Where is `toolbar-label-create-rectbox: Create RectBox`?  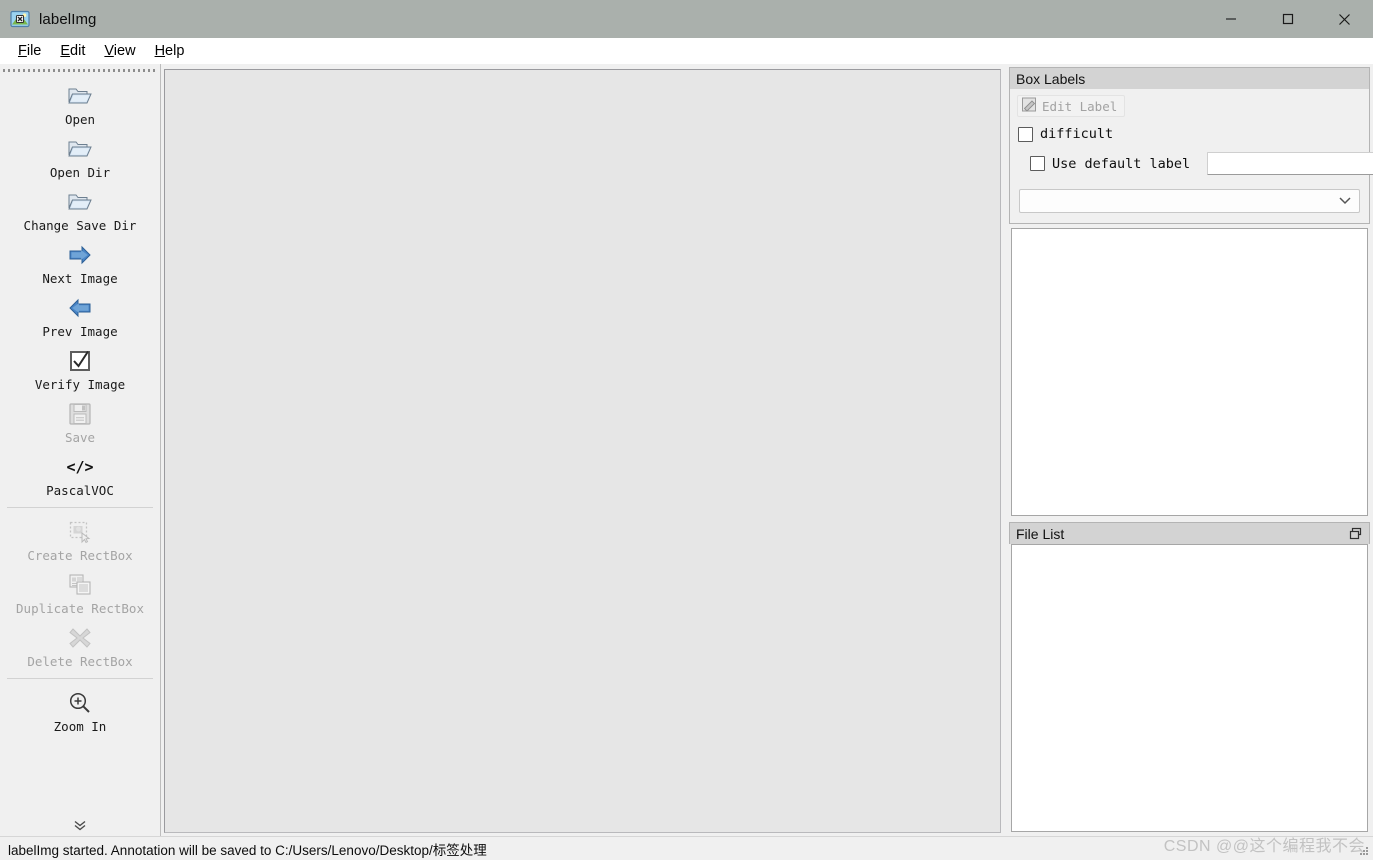 toolbar-label-create-rectbox: Create RectBox is located at coordinates (80, 555).